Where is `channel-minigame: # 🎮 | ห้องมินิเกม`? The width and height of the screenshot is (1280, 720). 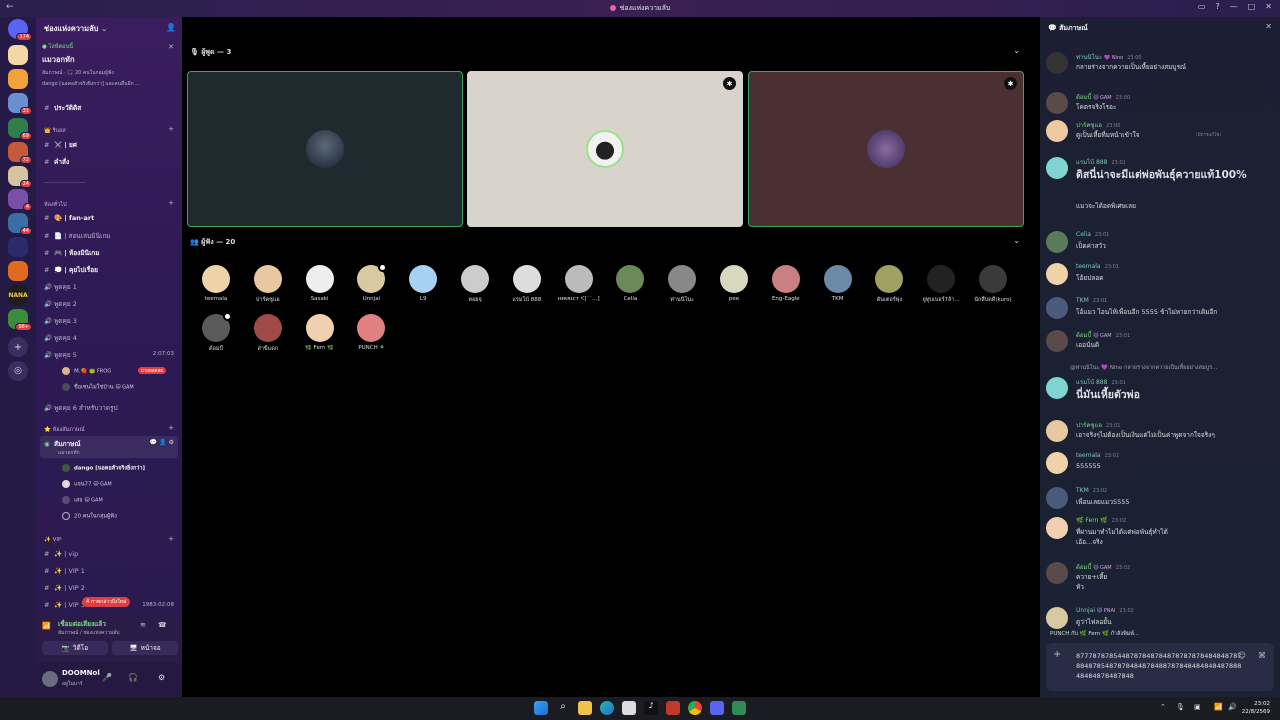 channel-minigame: # 🎮 | ห้องมินิเกม is located at coordinates (72, 253).